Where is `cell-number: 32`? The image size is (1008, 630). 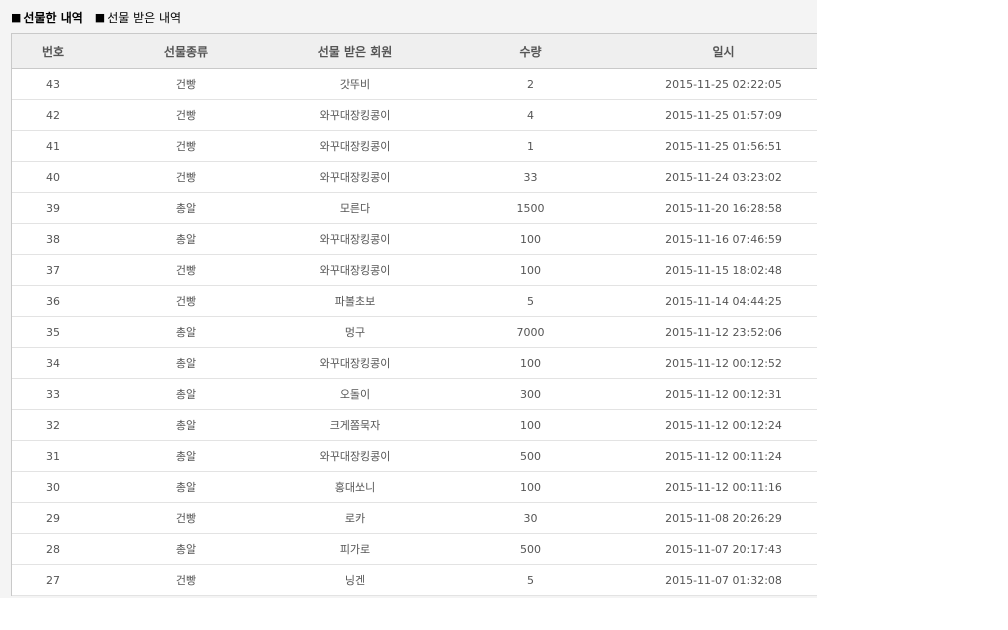
cell-number: 32 is located at coordinates (53, 425).